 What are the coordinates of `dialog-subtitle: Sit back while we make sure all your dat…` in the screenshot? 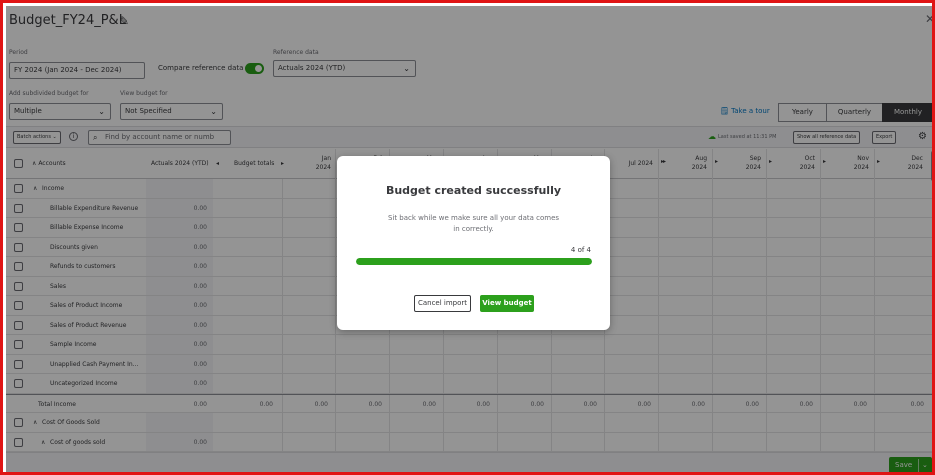 It's located at (473, 223).